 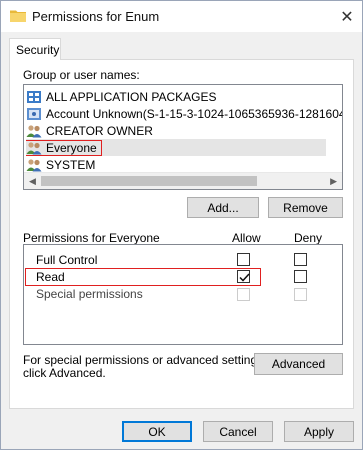 What do you see at coordinates (333, 181) in the screenshot?
I see `scroll-right-icon: ▶` at bounding box center [333, 181].